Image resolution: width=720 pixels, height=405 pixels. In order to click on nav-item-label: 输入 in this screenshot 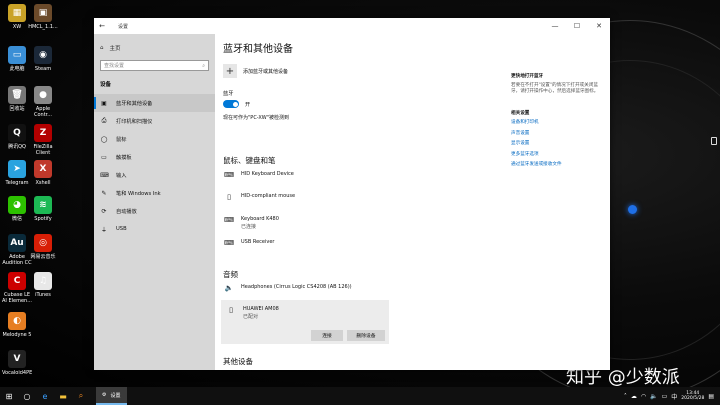, I will do `click(121, 175)`.